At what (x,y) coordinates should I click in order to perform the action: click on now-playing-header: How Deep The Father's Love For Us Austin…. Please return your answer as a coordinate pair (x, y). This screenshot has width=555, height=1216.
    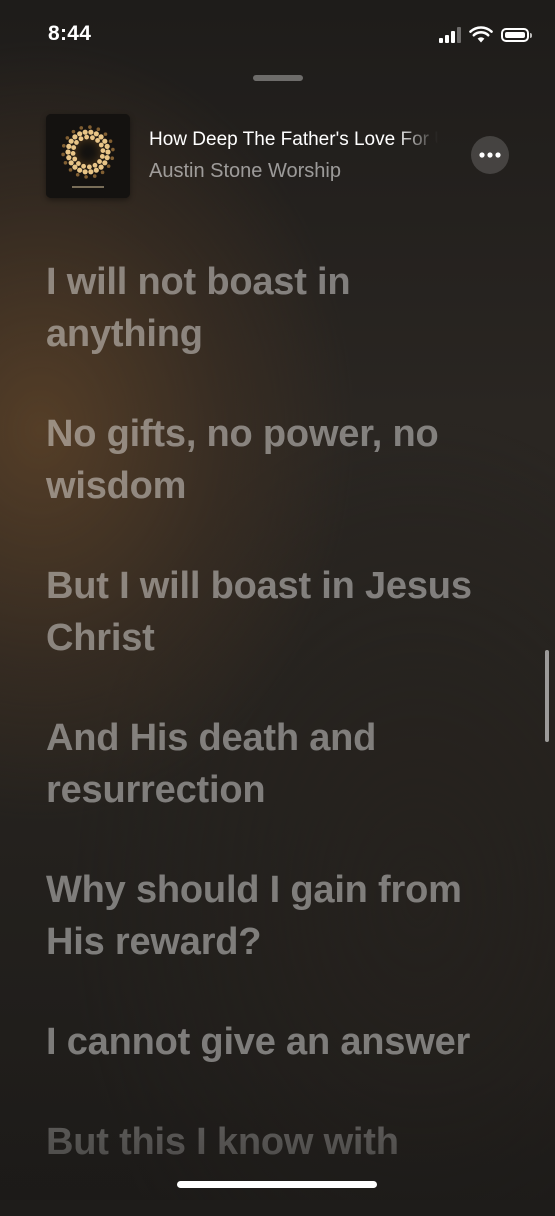
    Looking at the image, I should click on (277, 155).